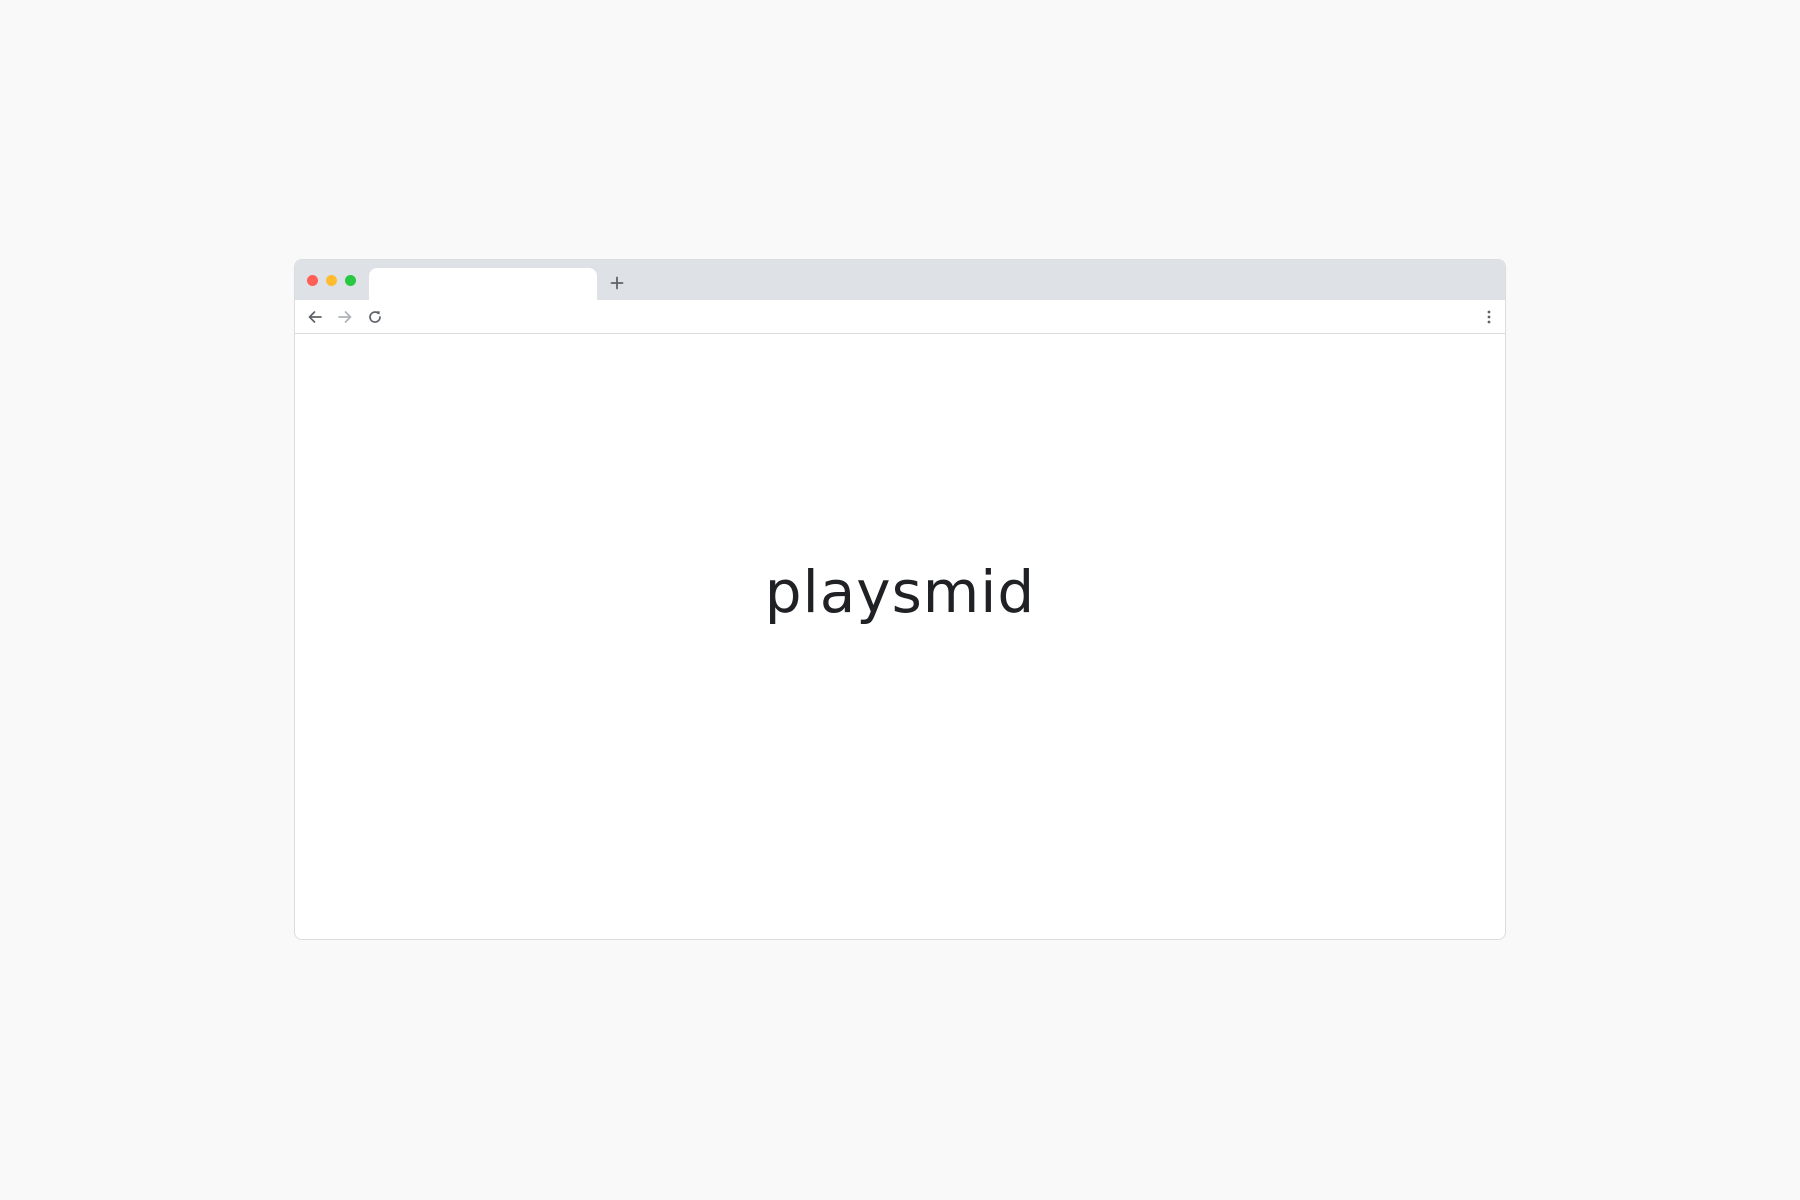 The height and width of the screenshot is (1200, 1800). I want to click on forward-button, so click(345, 317).